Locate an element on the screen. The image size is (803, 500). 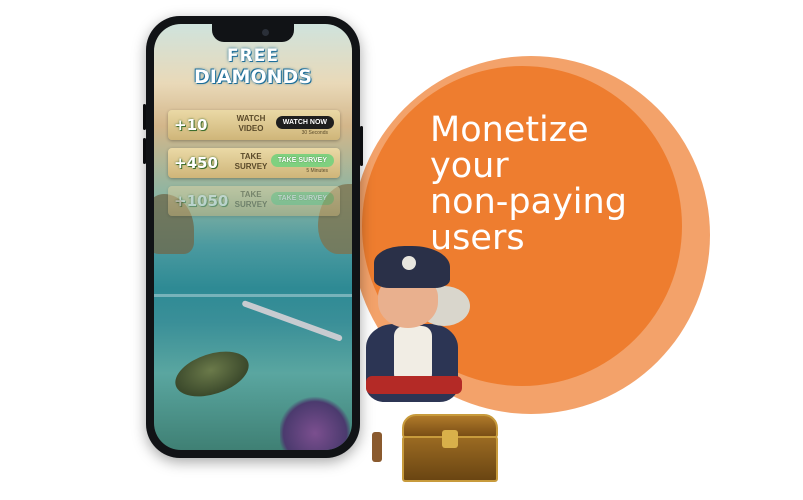
logo-line2: DIAMONDS is located at coordinates (253, 77).